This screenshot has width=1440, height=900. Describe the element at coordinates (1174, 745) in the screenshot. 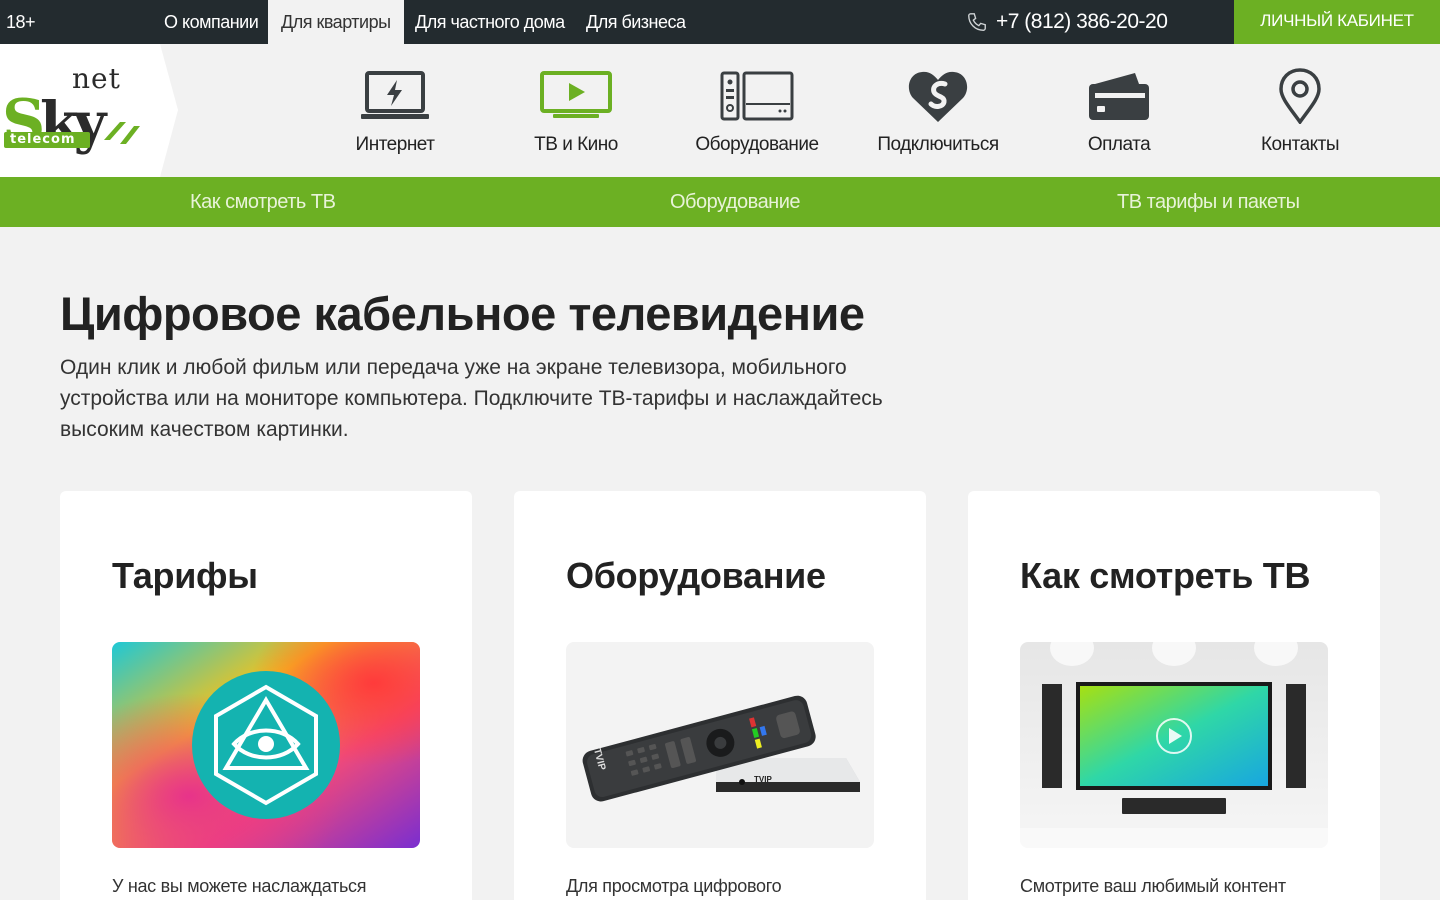

I see `tv-on-wall-image` at that location.